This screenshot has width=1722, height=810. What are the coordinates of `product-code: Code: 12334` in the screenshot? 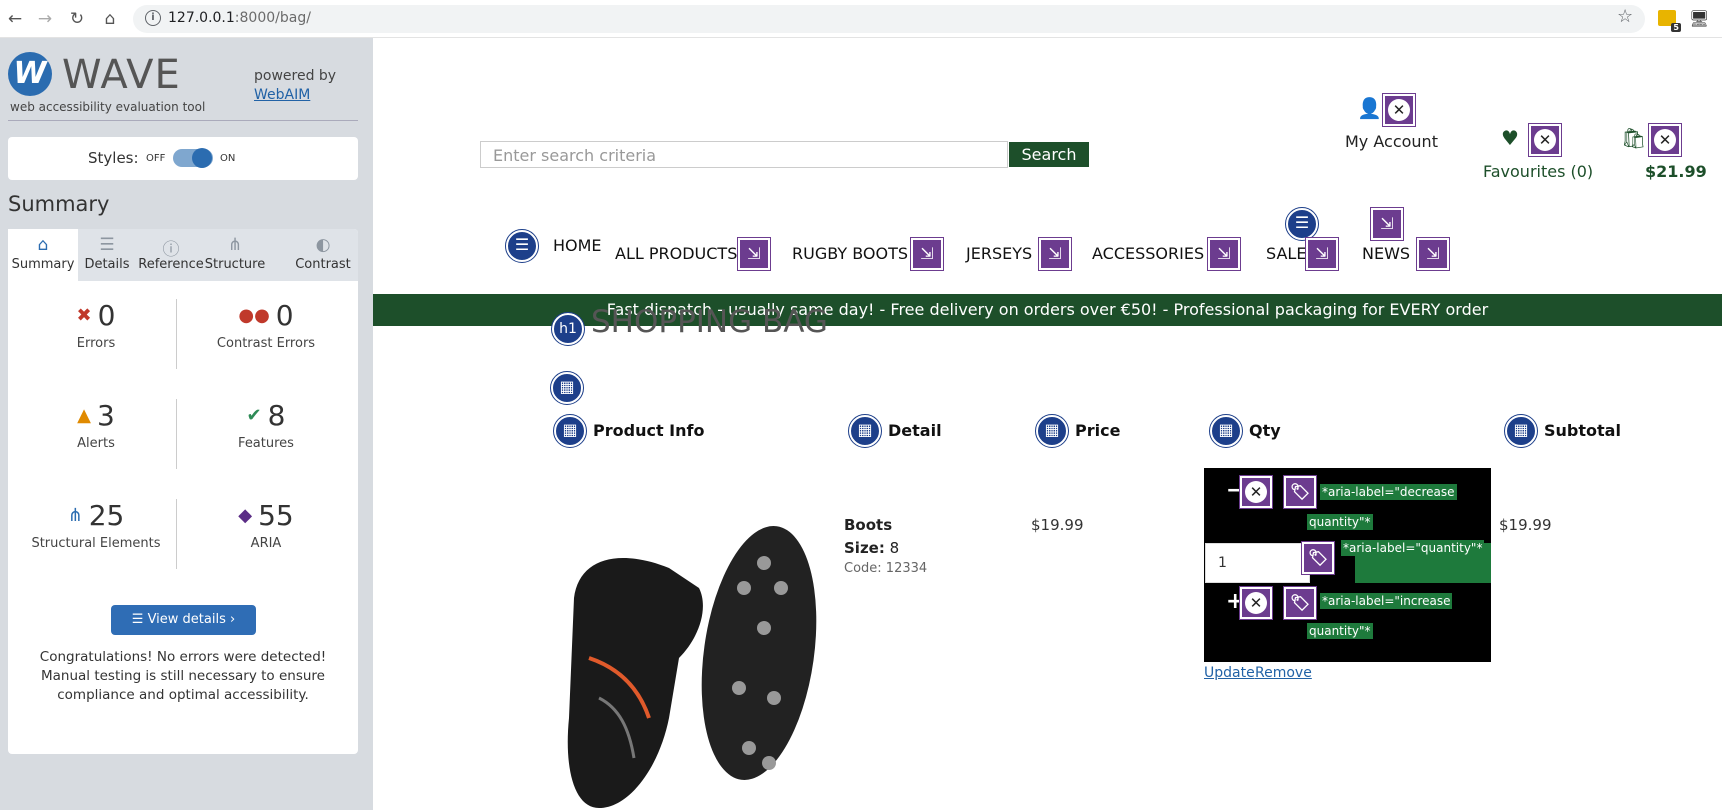 It's located at (886, 568).